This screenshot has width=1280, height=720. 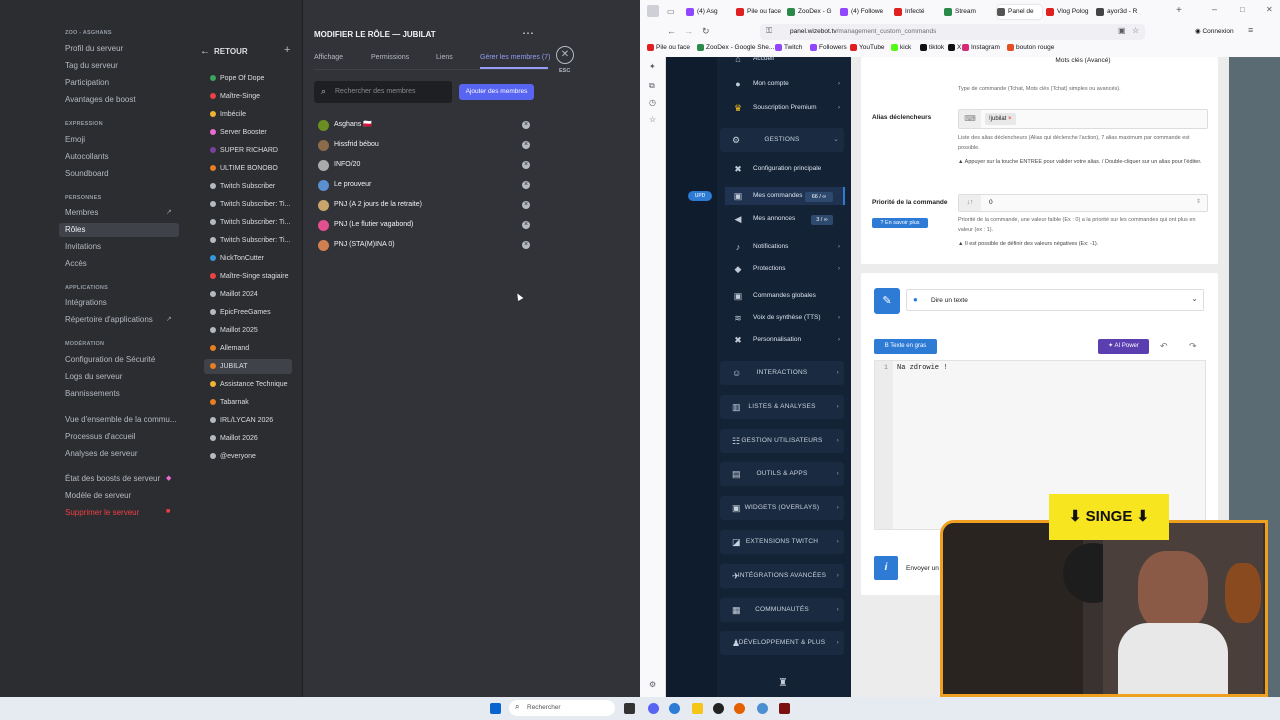 What do you see at coordinates (785, 296) in the screenshot?
I see `menu-item: ▣ Commandes globales` at bounding box center [785, 296].